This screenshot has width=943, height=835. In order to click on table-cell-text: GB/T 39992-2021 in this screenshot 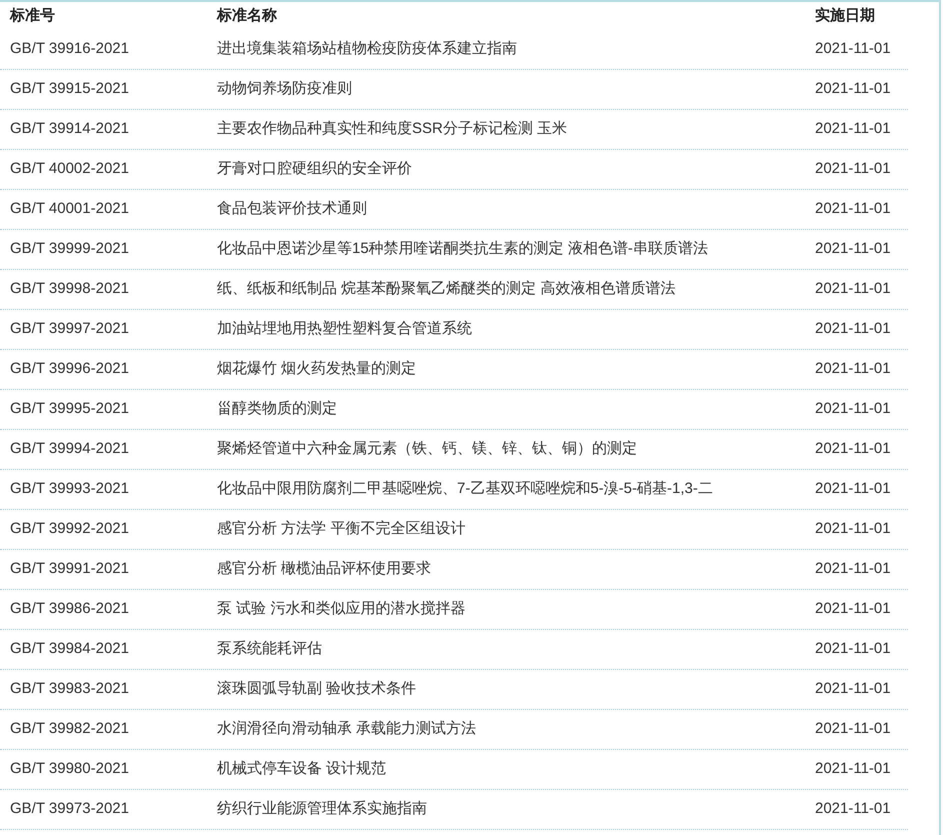, I will do `click(69, 529)`.